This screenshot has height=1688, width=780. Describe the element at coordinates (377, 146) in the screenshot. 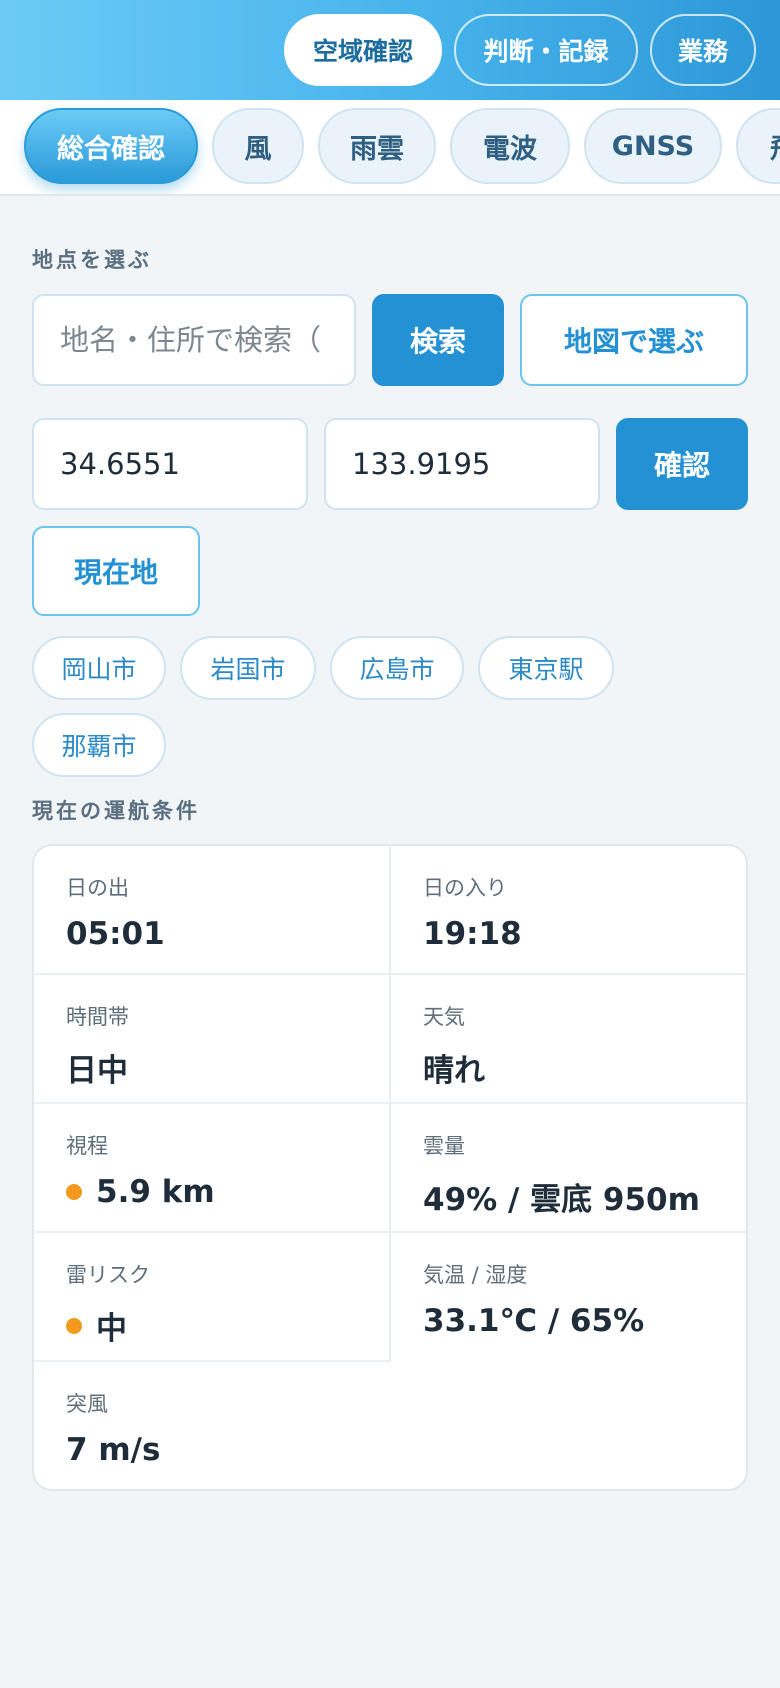

I see `subtab-rain-cloud: 雨雲` at that location.